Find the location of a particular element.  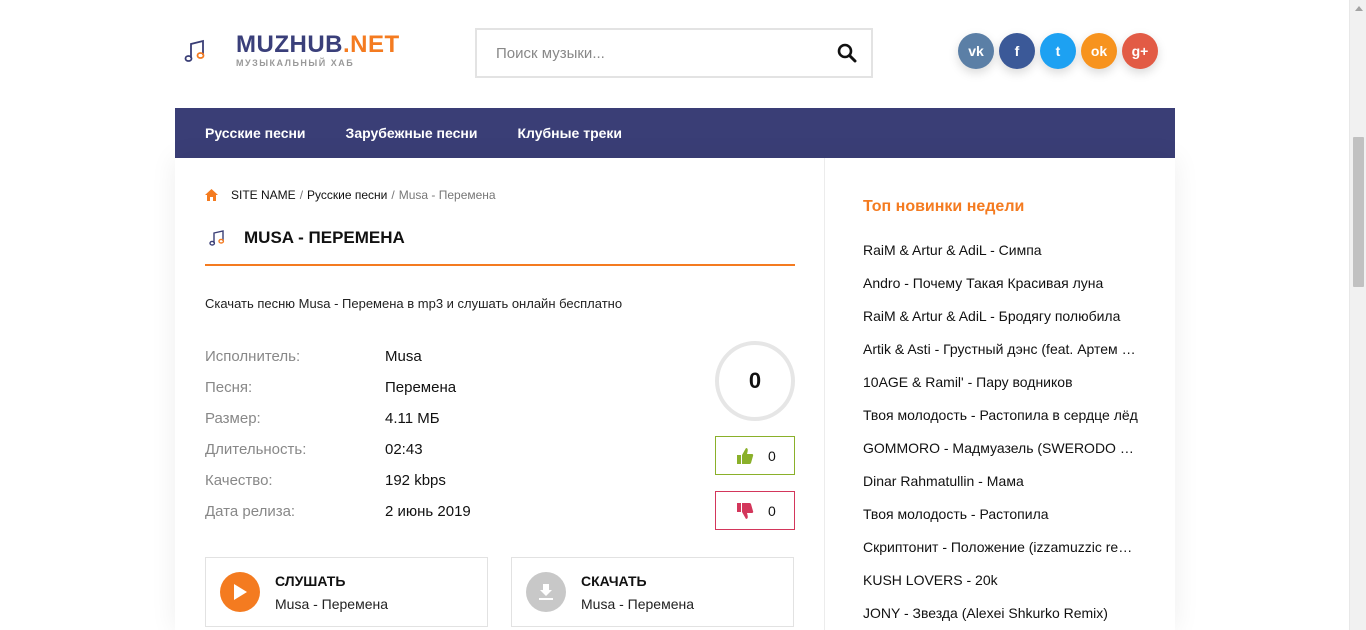

list-item: Твоя молодость - Растопила в сердце лёд is located at coordinates (1000, 423).